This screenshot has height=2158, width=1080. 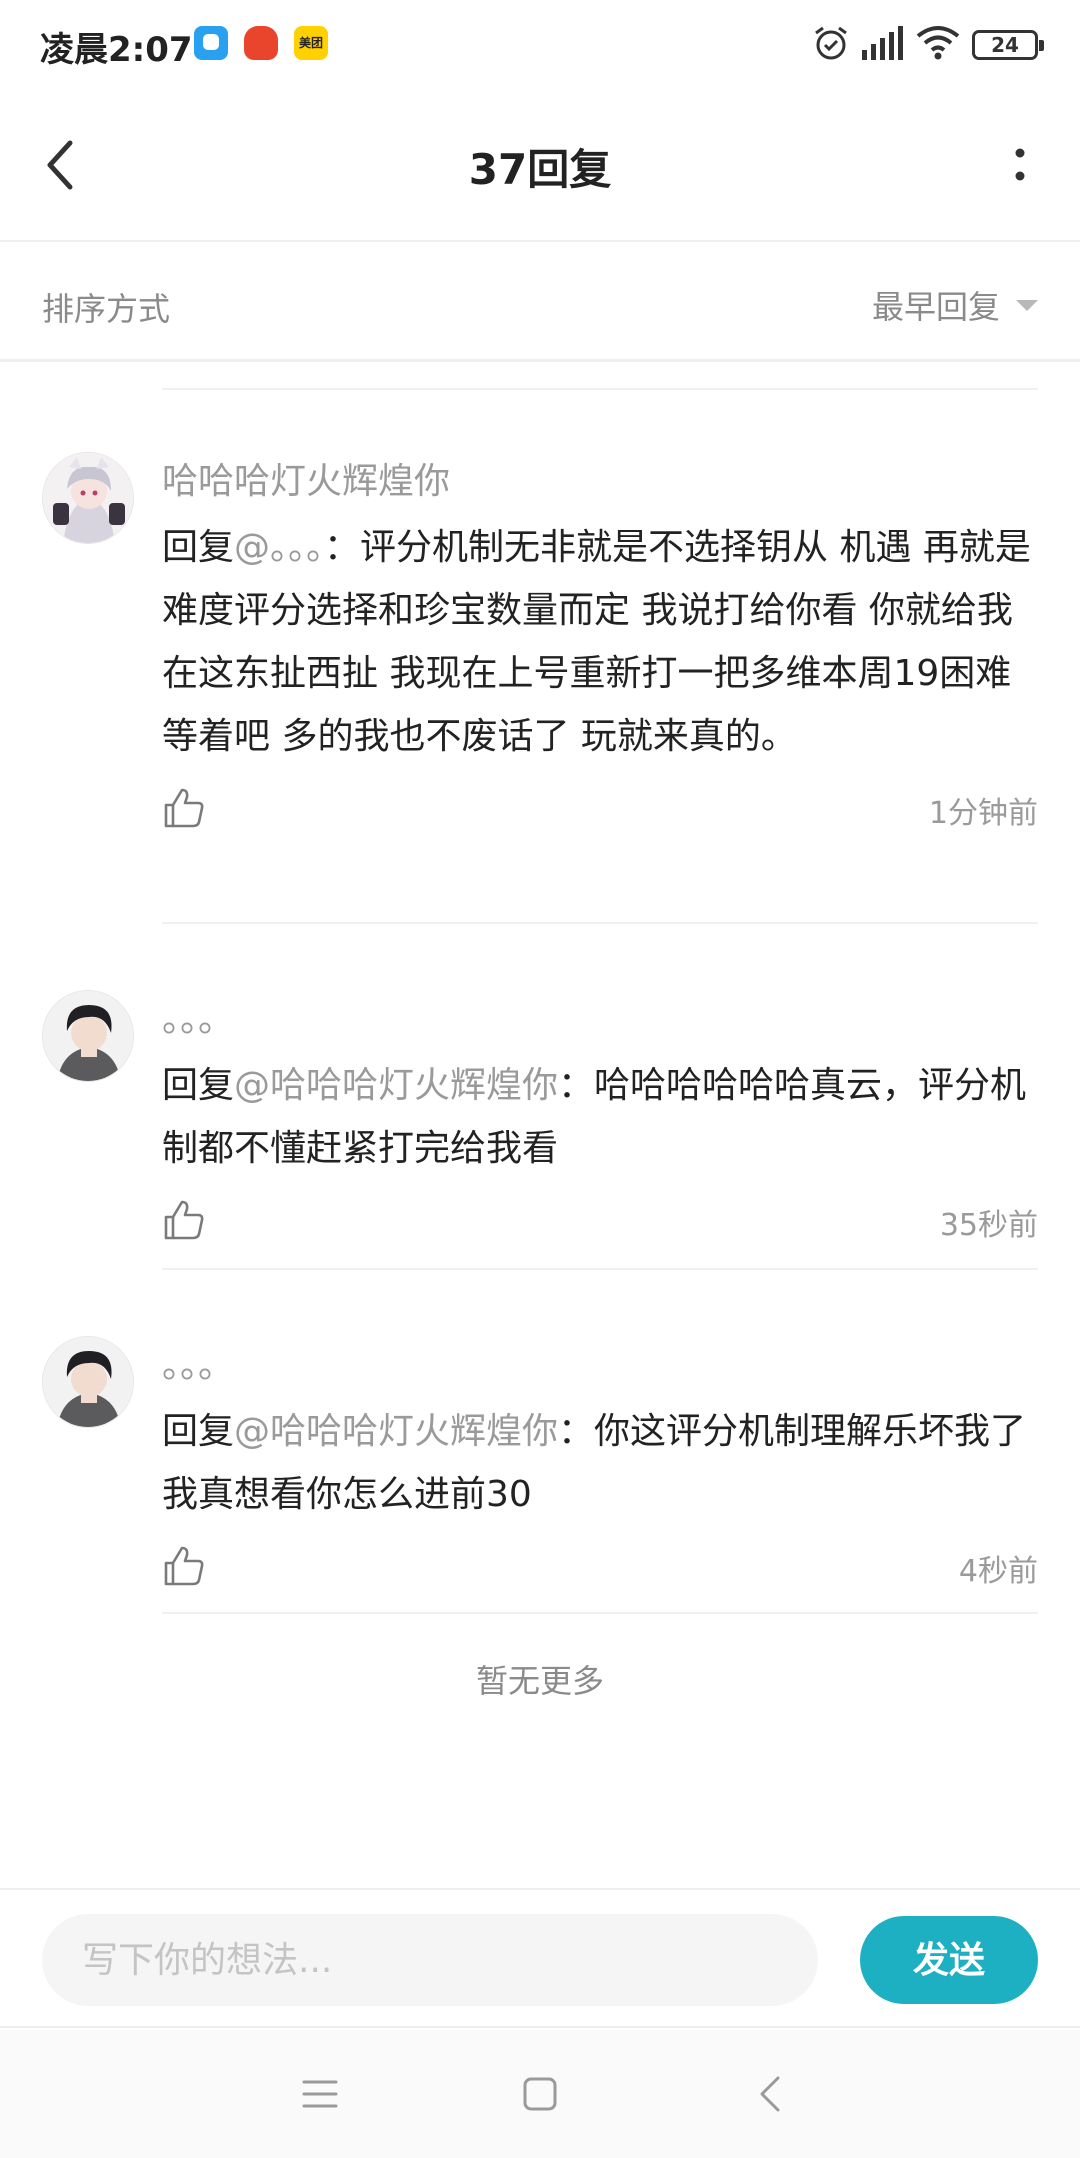 I want to click on sort-label: 排序方式, so click(x=106, y=309).